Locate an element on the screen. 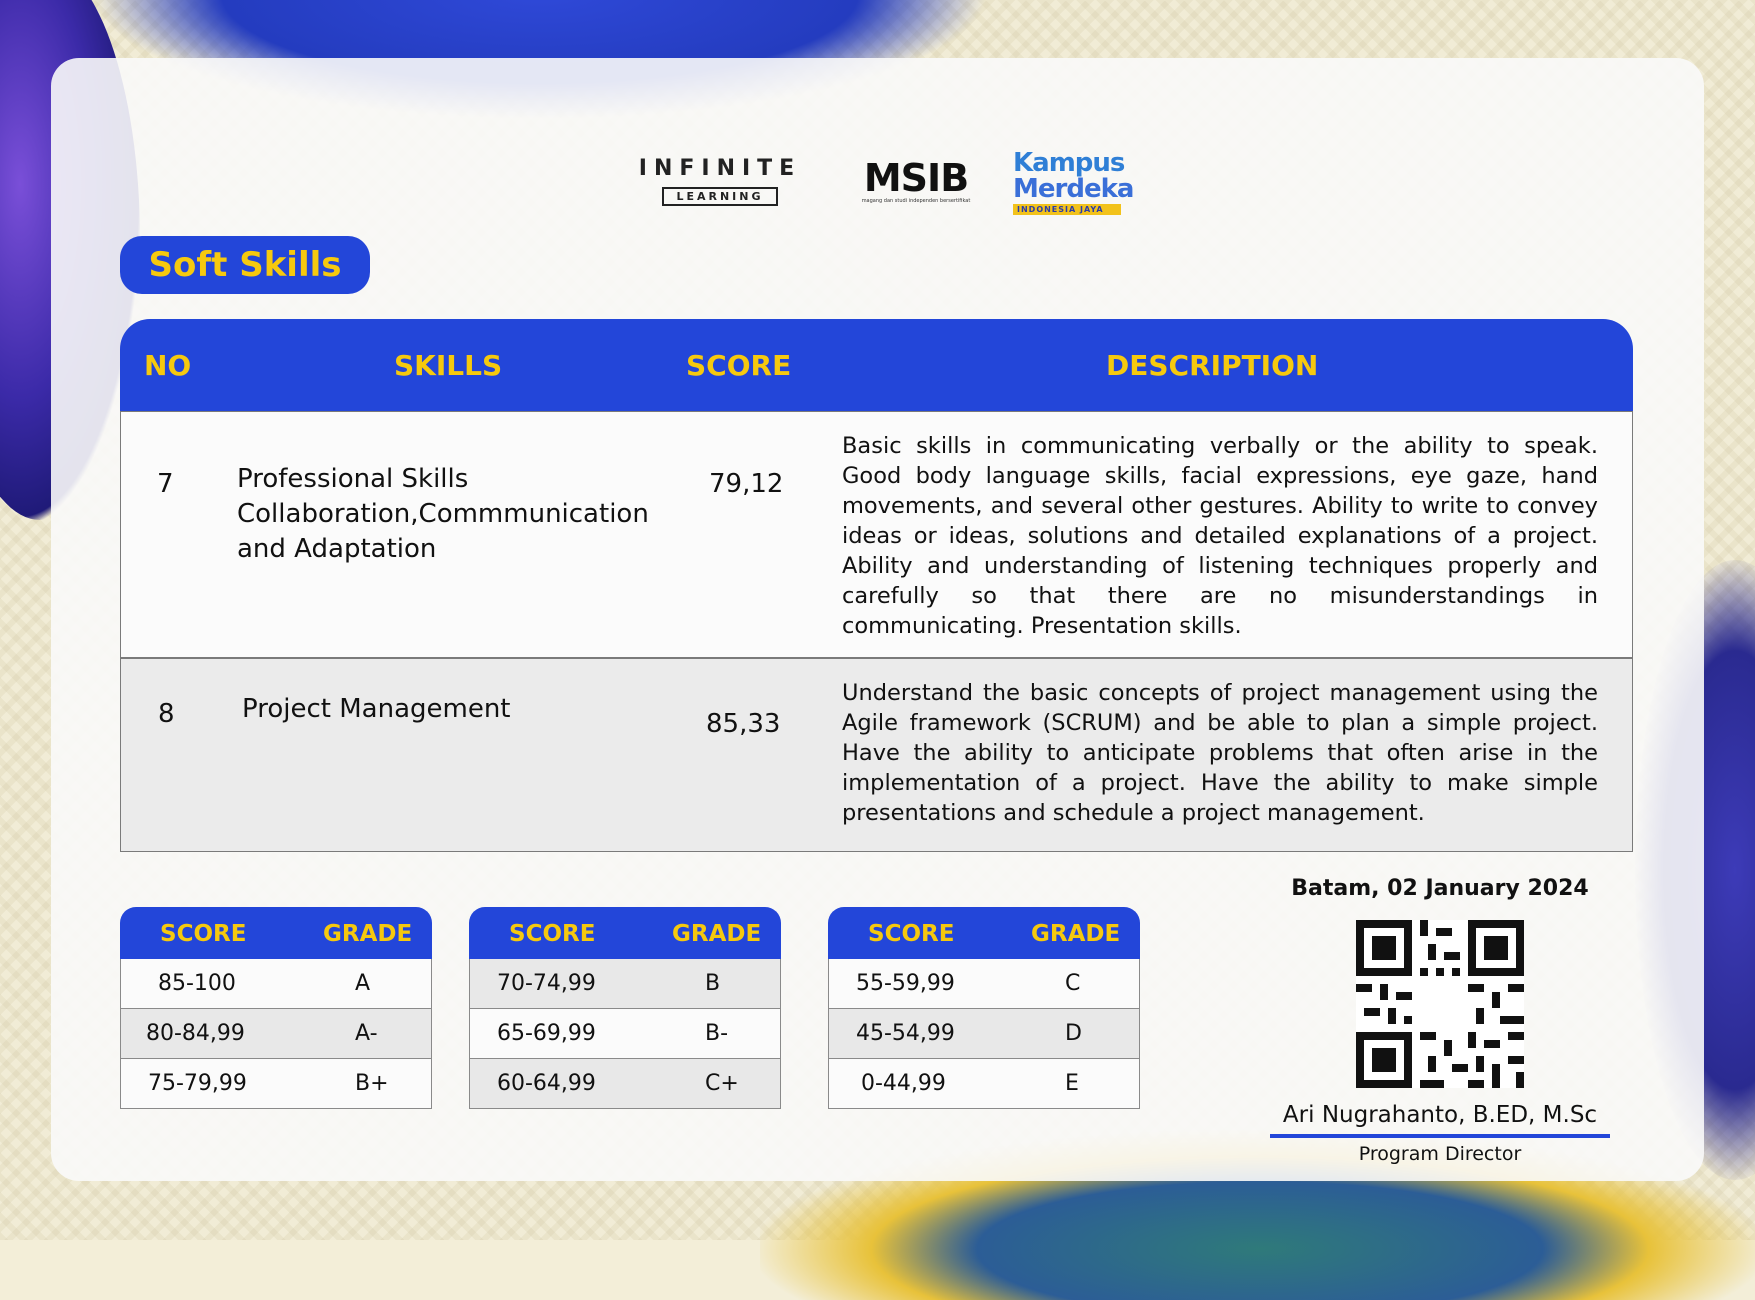 The width and height of the screenshot is (1755, 1300). grade-letter: E is located at coordinates (1072, 1083).